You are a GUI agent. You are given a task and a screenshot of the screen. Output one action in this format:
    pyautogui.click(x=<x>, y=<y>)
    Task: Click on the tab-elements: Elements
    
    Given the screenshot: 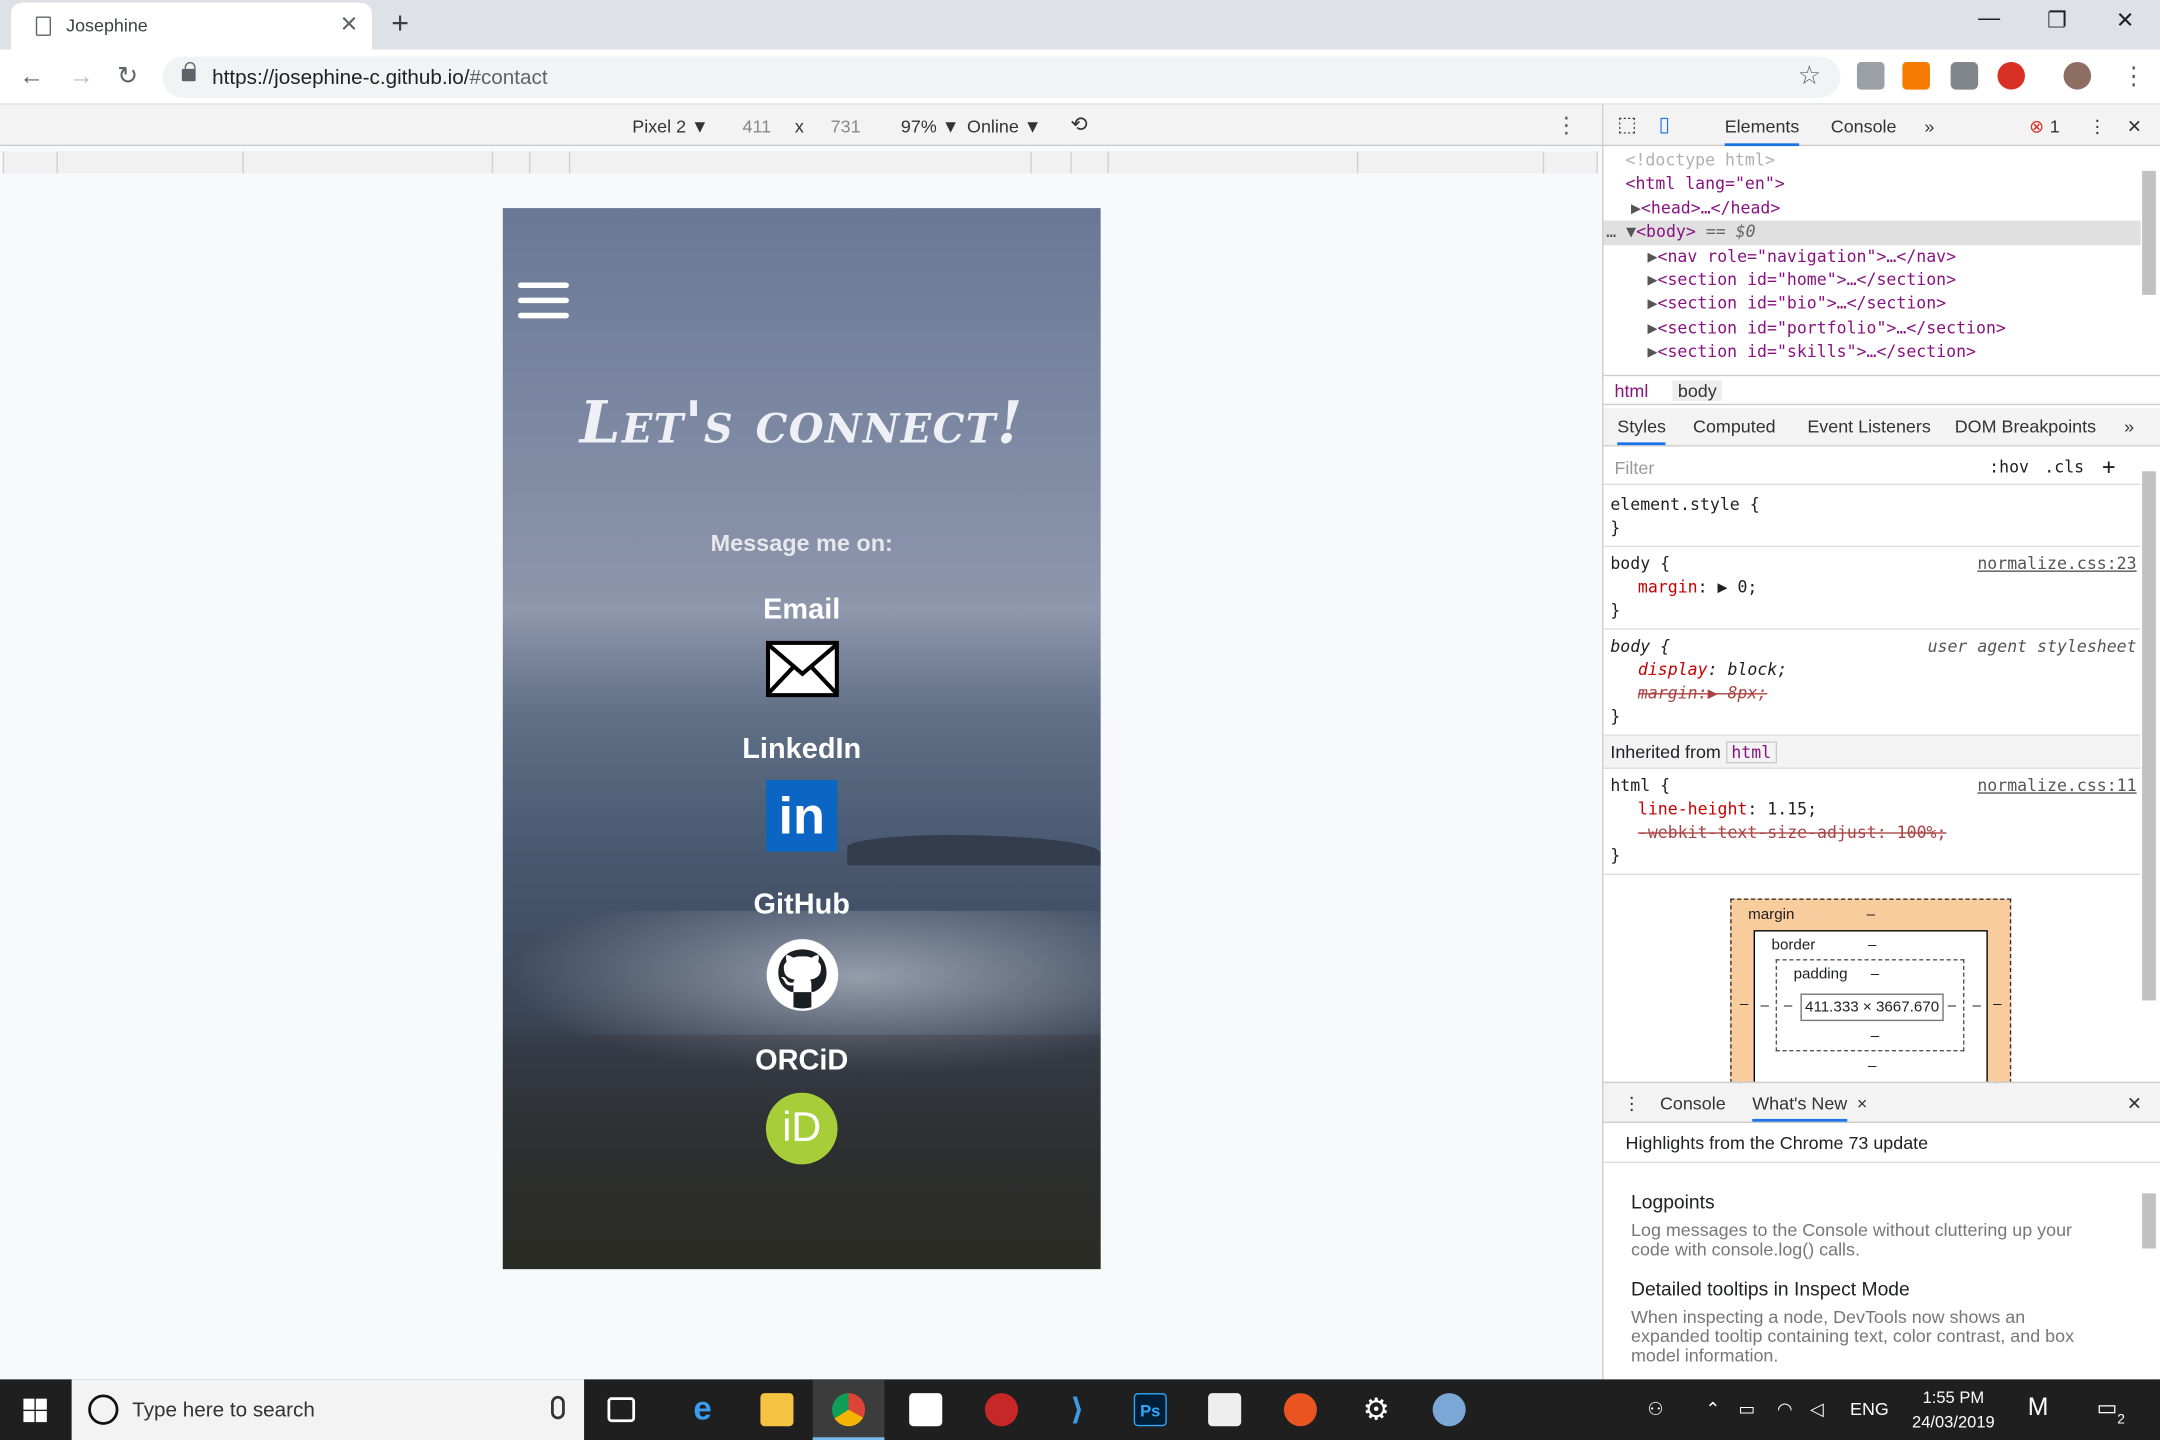 What is the action you would take?
    pyautogui.click(x=1762, y=131)
    